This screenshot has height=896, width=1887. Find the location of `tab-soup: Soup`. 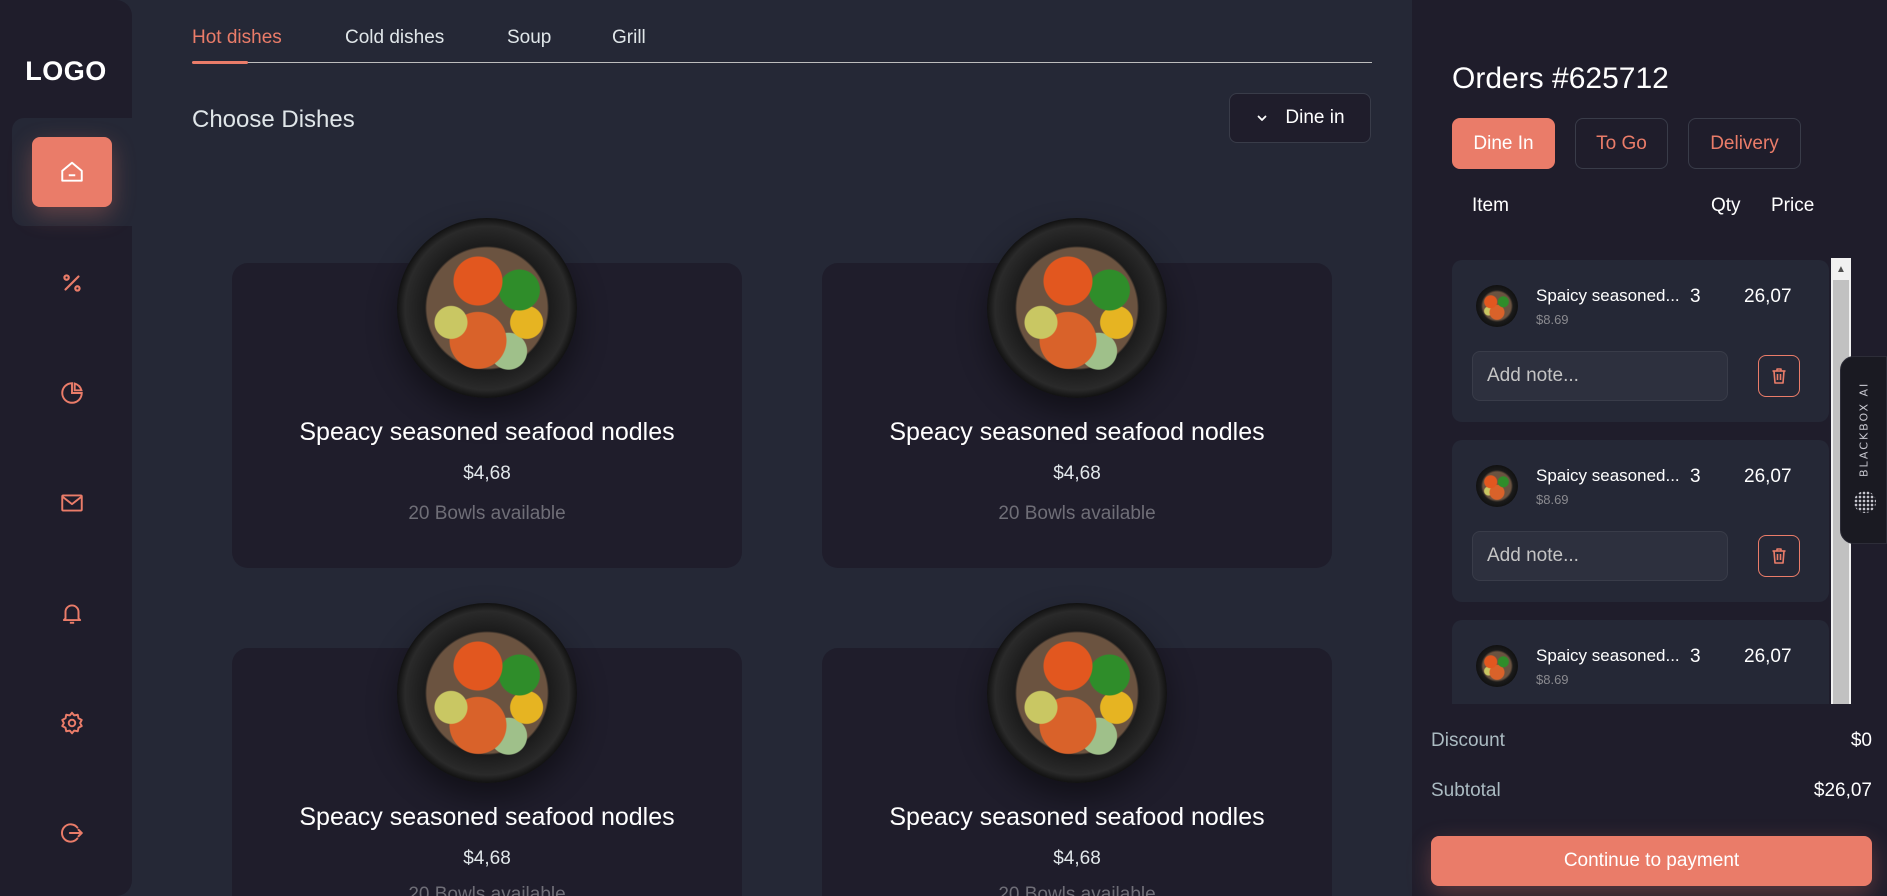

tab-soup: Soup is located at coordinates (529, 38).